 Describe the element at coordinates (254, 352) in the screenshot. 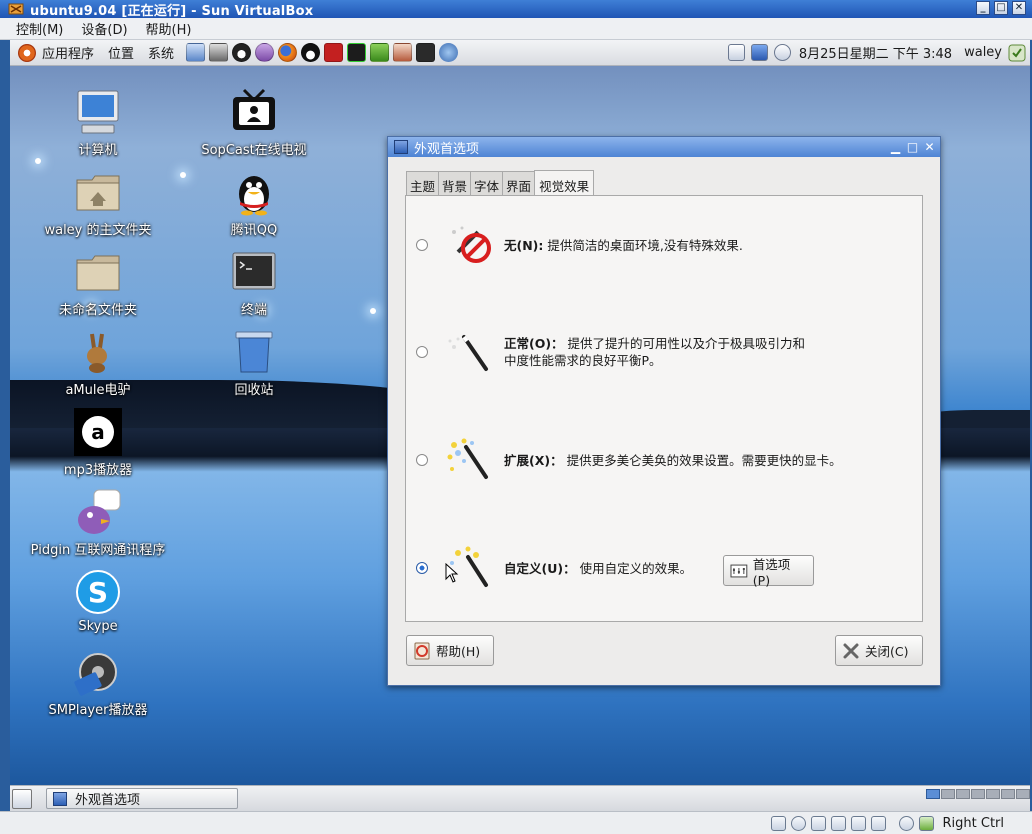

I see `trash-icon` at that location.